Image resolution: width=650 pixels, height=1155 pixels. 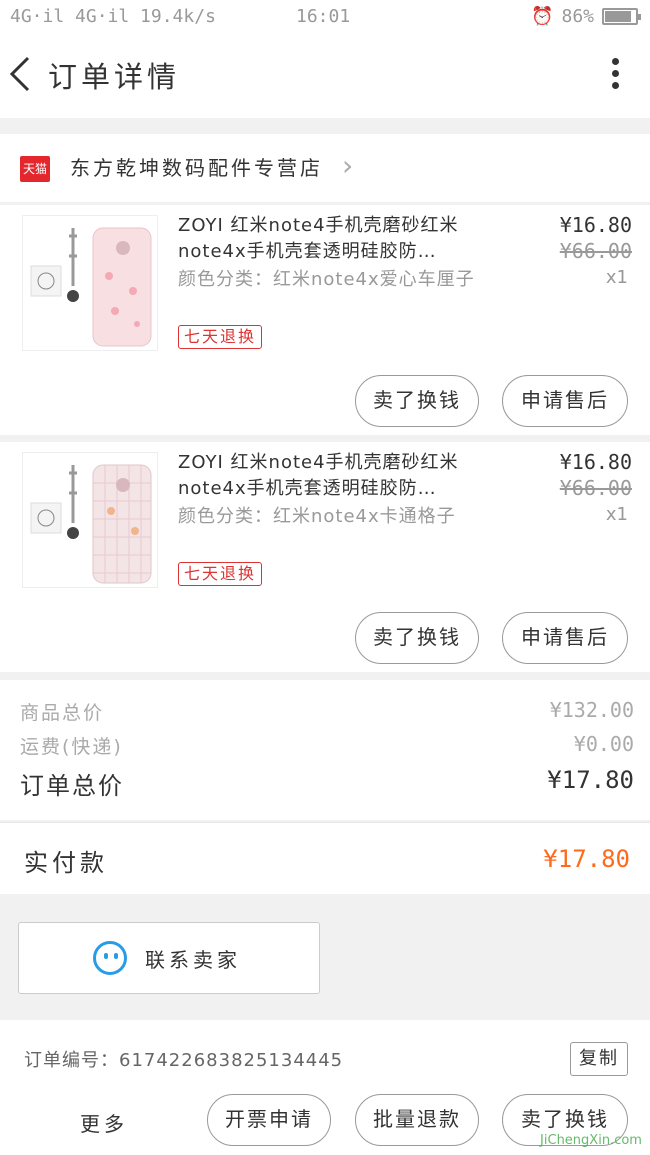 What do you see at coordinates (325, 858) in the screenshot?
I see `payment-row: 实付款 ¥17.80` at bounding box center [325, 858].